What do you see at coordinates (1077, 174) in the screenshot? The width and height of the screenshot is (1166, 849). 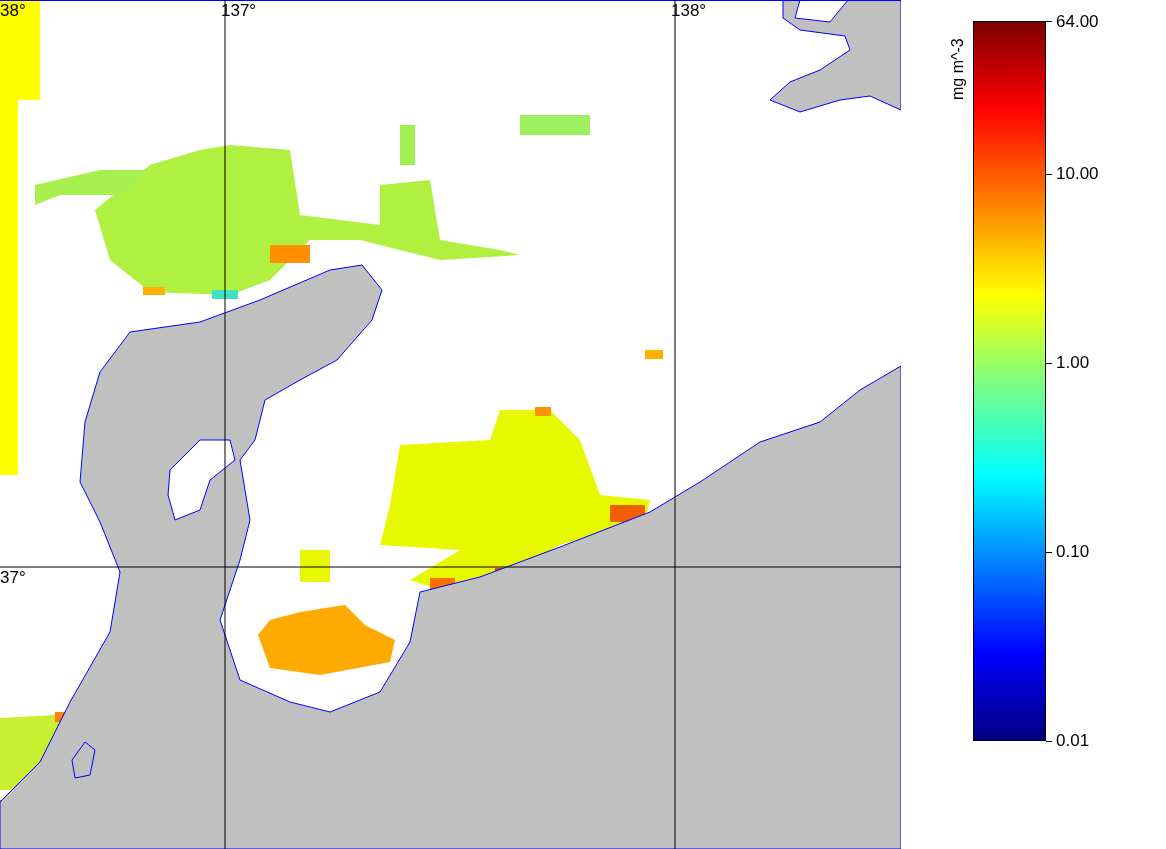 I see `colorbar-tick-label: 10.00` at bounding box center [1077, 174].